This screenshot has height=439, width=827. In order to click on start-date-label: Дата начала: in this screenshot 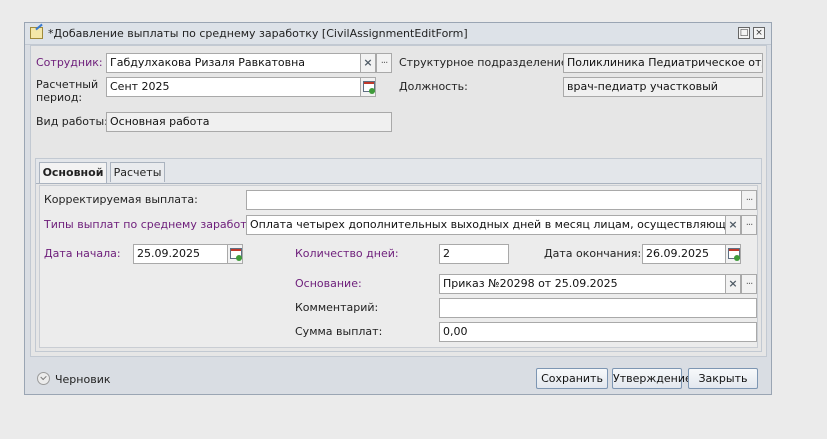, I will do `click(82, 253)`.